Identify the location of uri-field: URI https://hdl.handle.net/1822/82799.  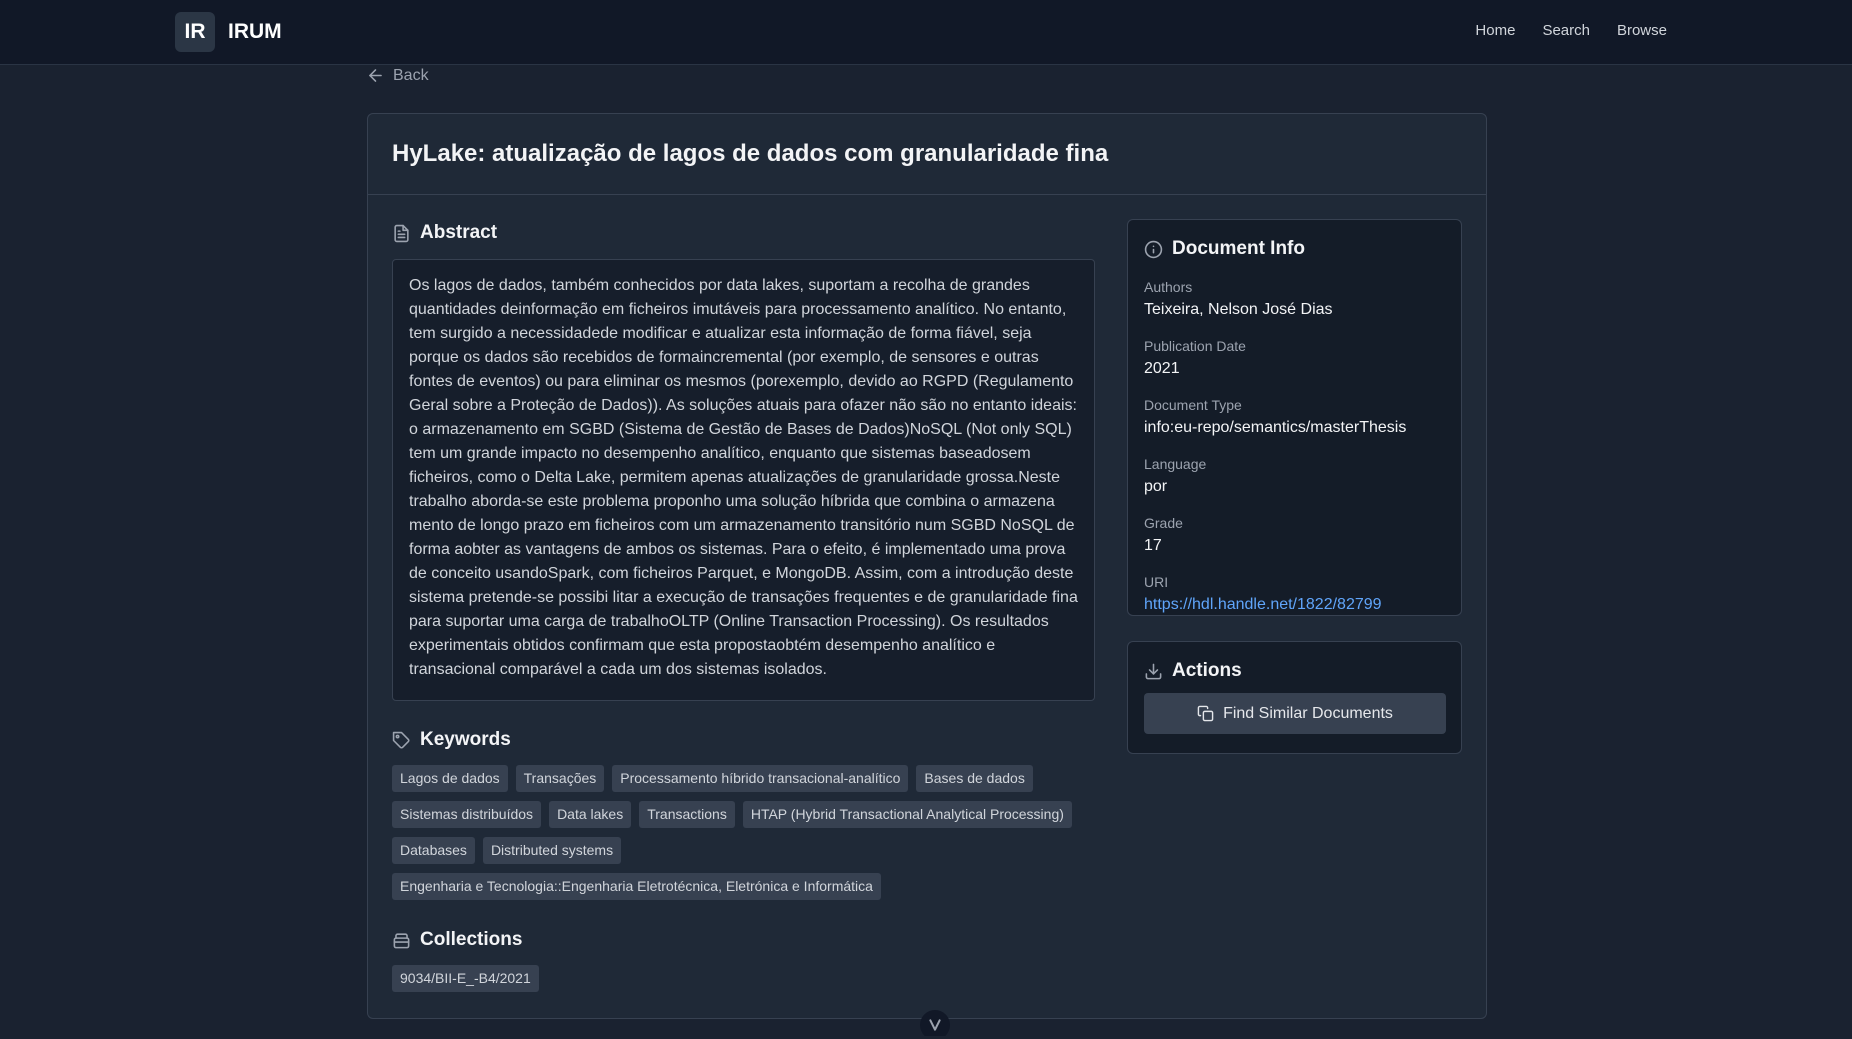
(1294, 594).